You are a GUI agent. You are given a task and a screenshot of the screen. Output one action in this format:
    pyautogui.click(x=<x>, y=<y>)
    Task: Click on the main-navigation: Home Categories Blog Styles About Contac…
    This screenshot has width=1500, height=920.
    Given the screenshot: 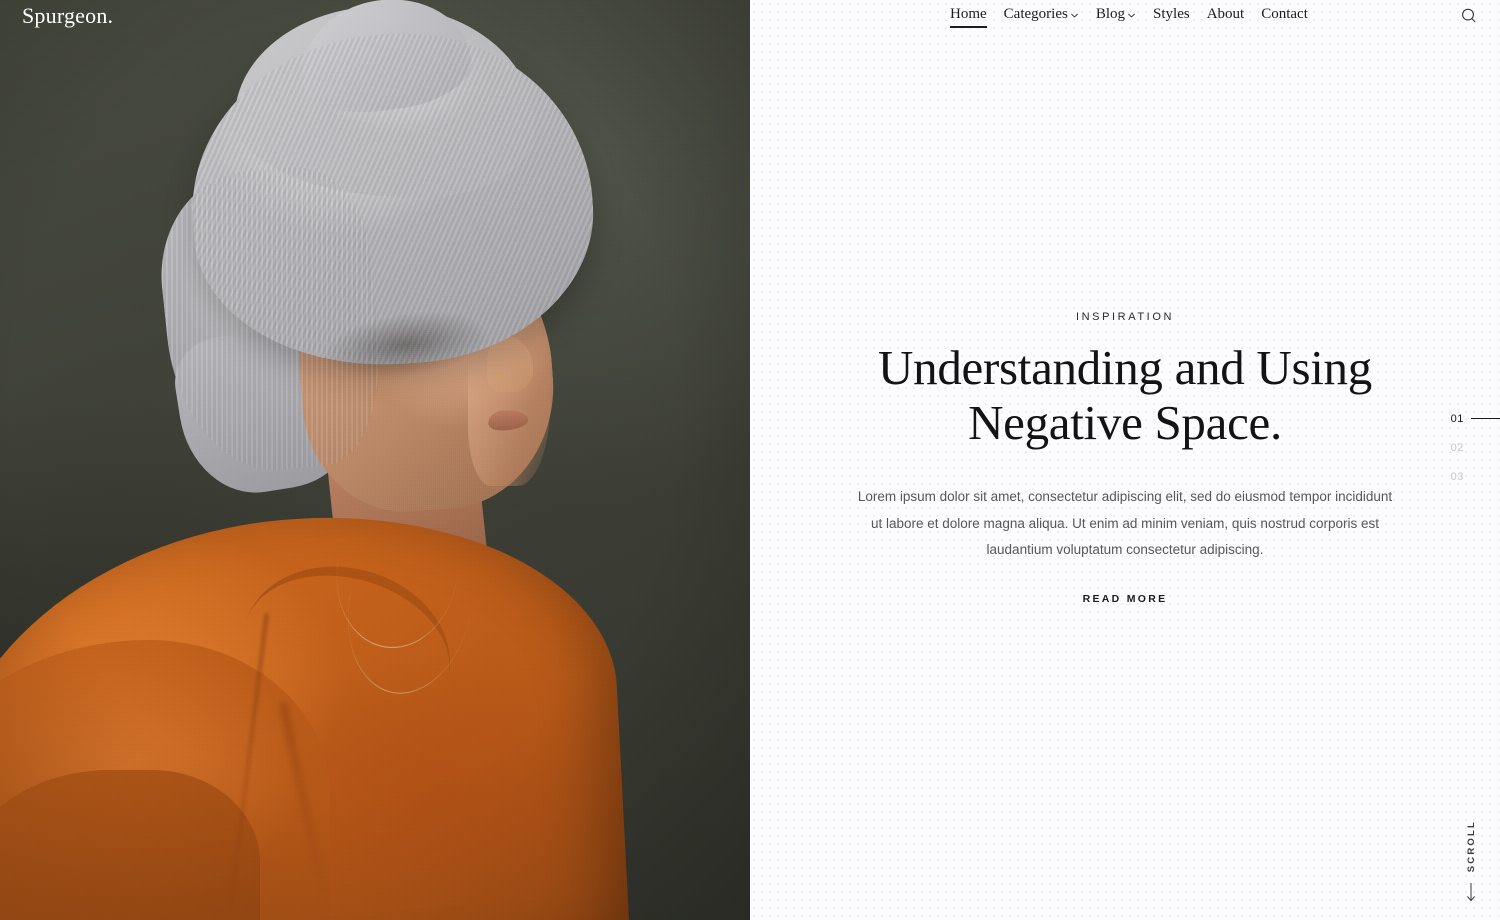 What is the action you would take?
    pyautogui.click(x=1125, y=15)
    